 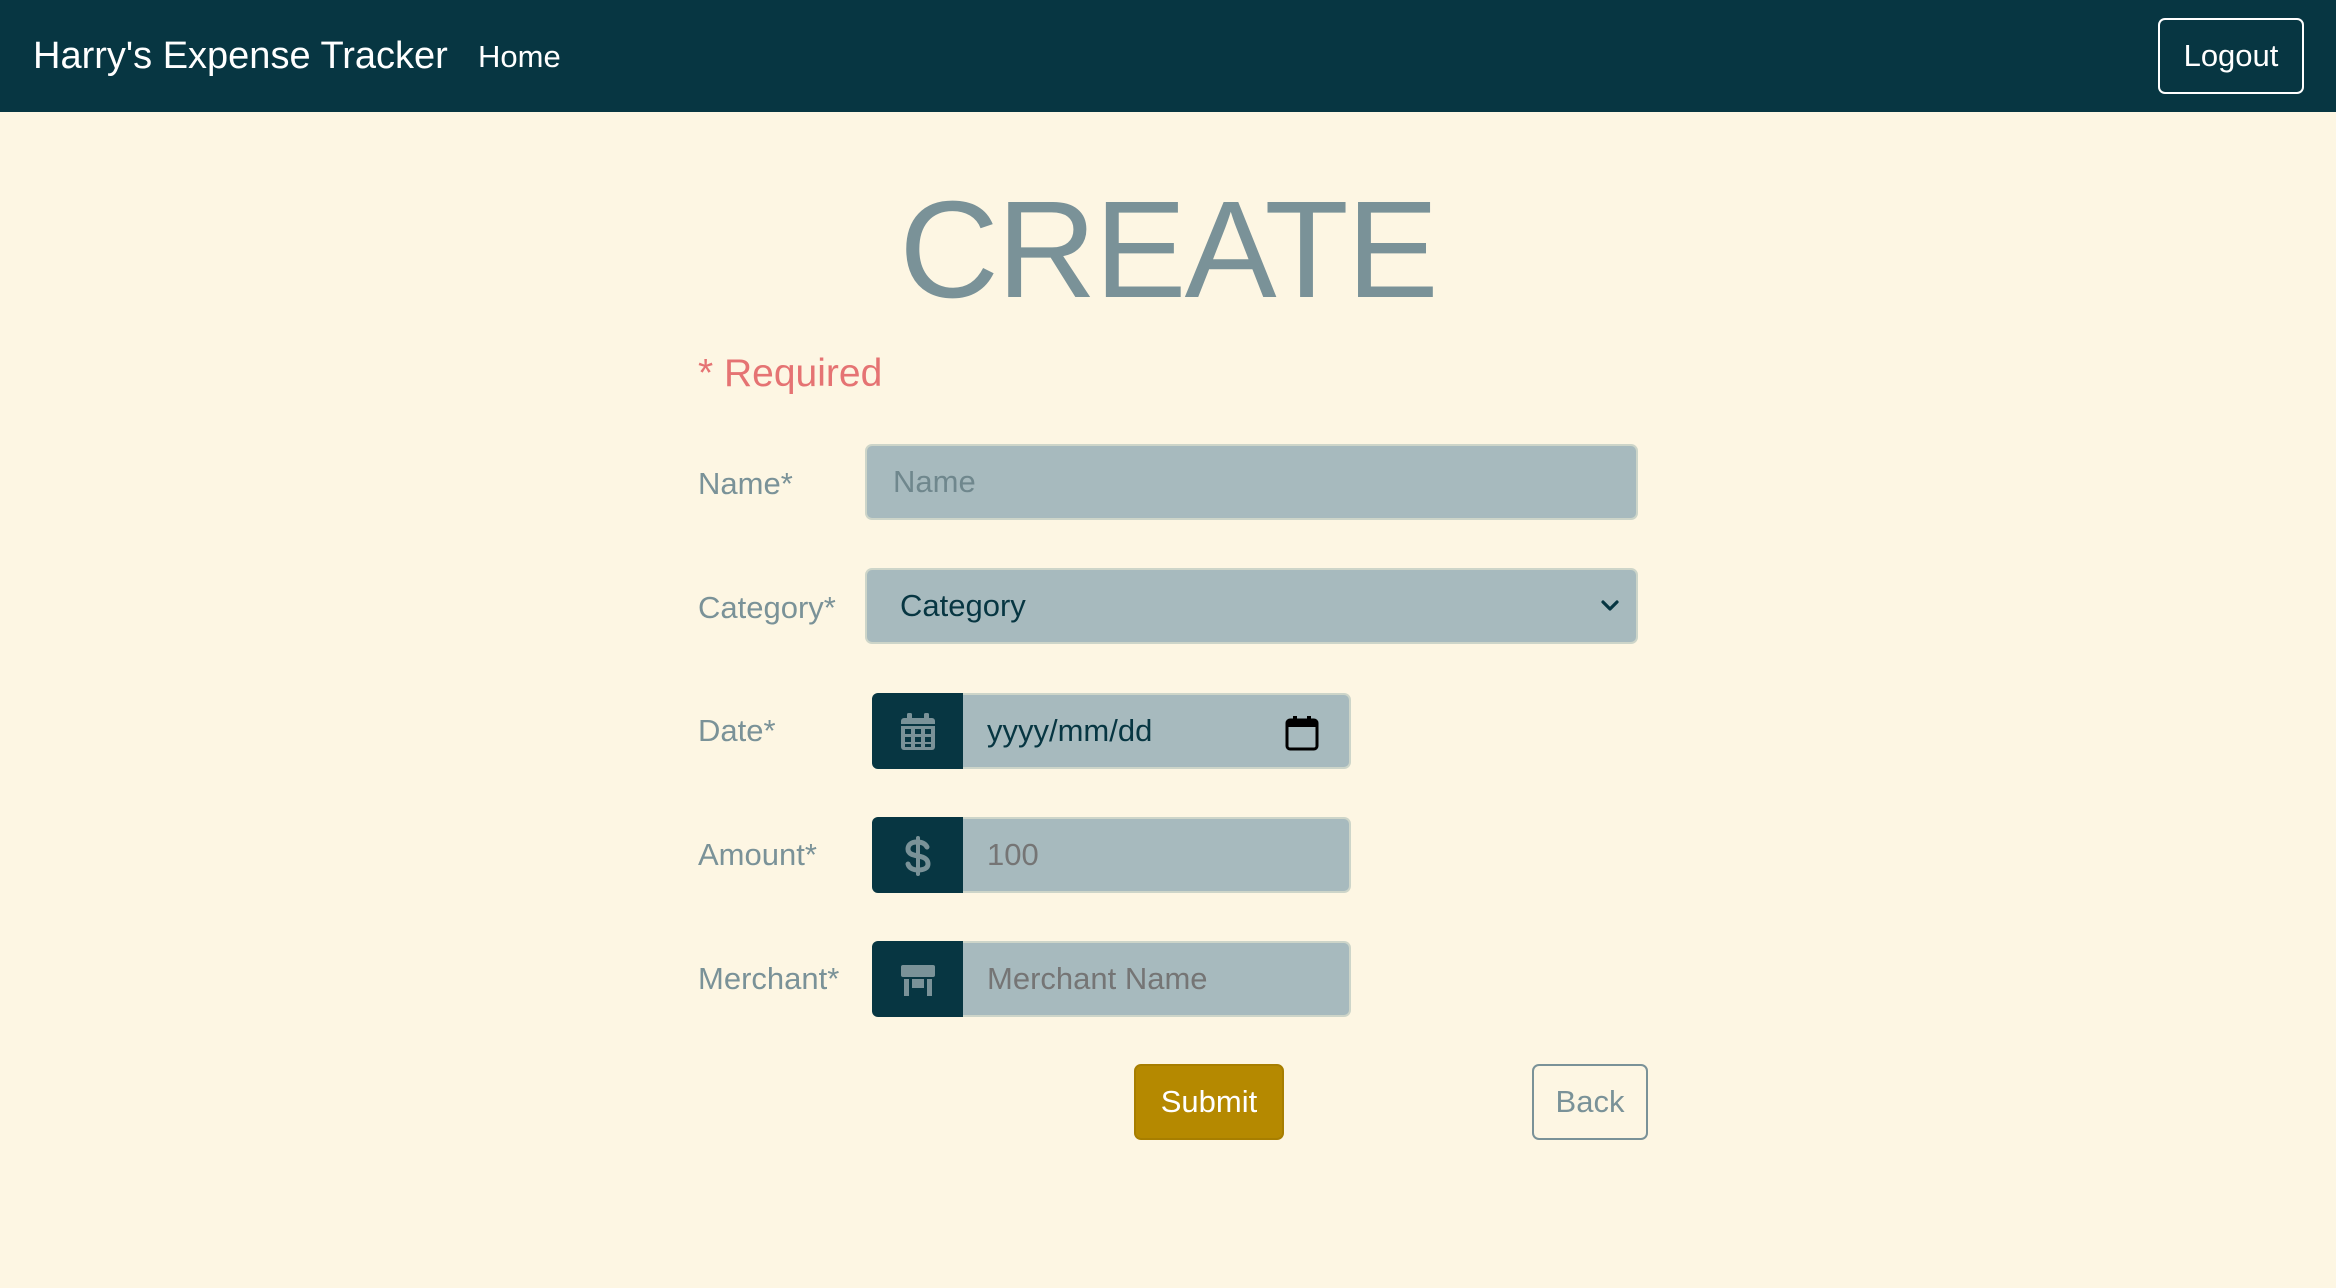 What do you see at coordinates (767, 607) in the screenshot?
I see `category-label: Category*` at bounding box center [767, 607].